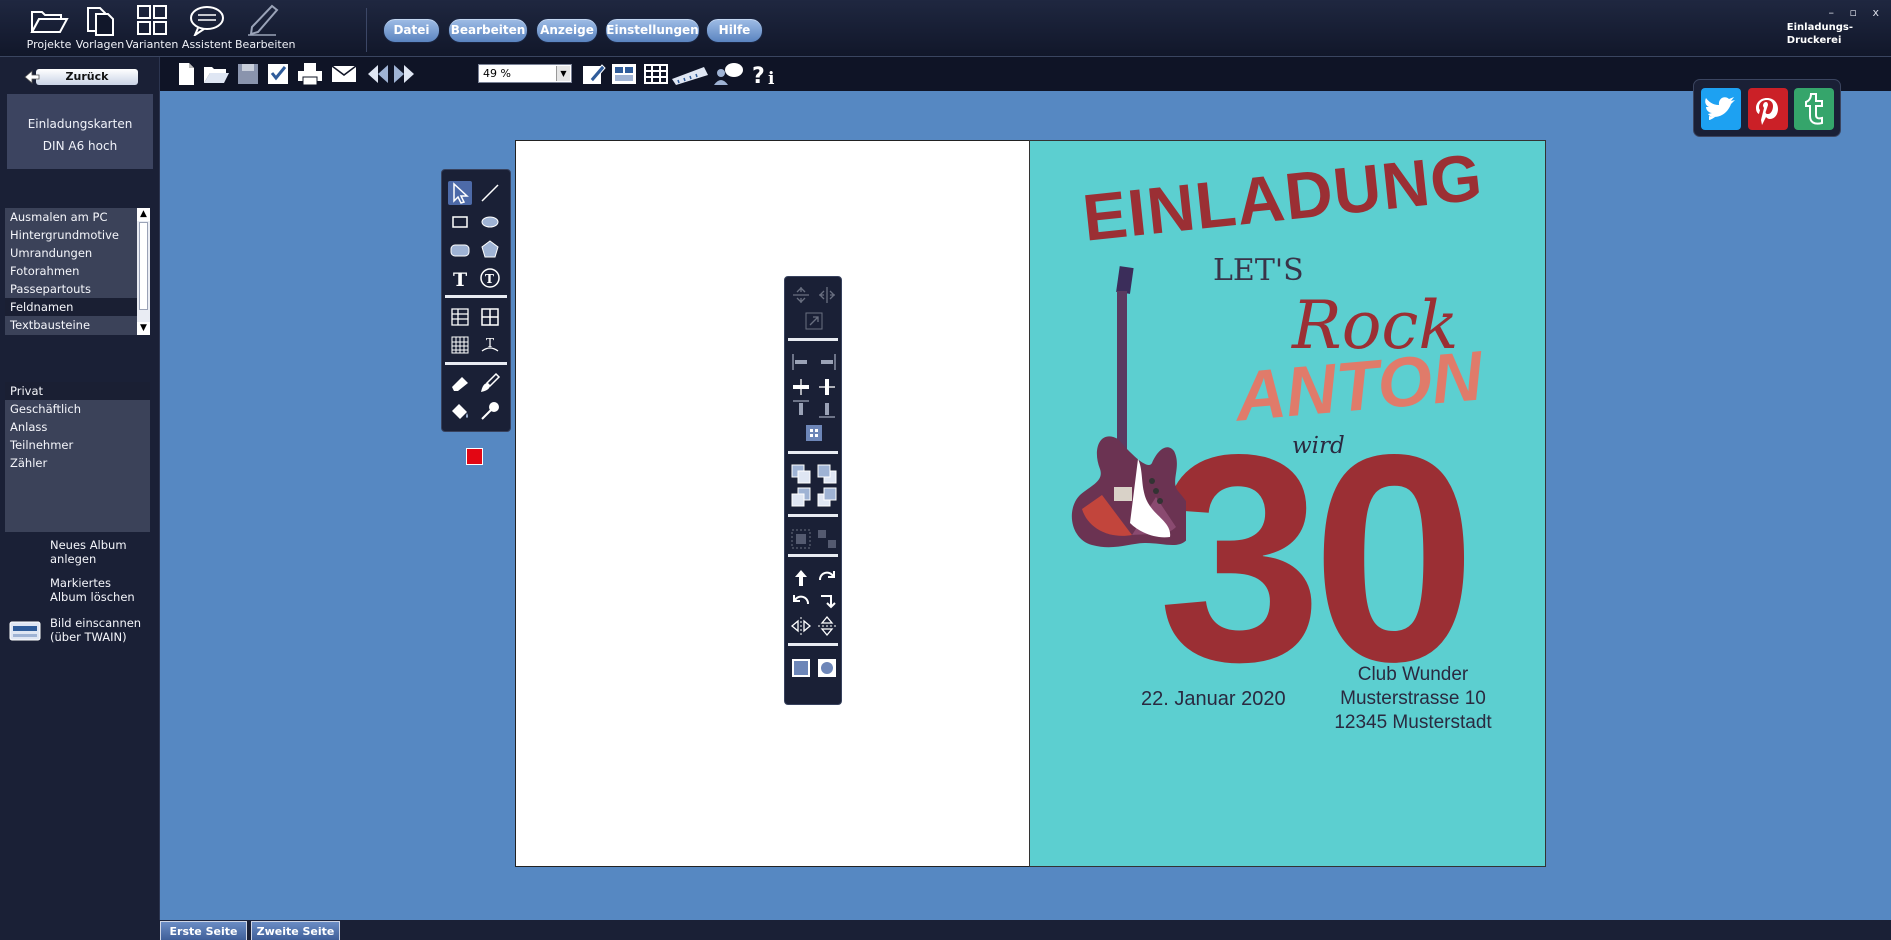  What do you see at coordinates (490, 250) in the screenshot?
I see `polygon-tool-icon` at bounding box center [490, 250].